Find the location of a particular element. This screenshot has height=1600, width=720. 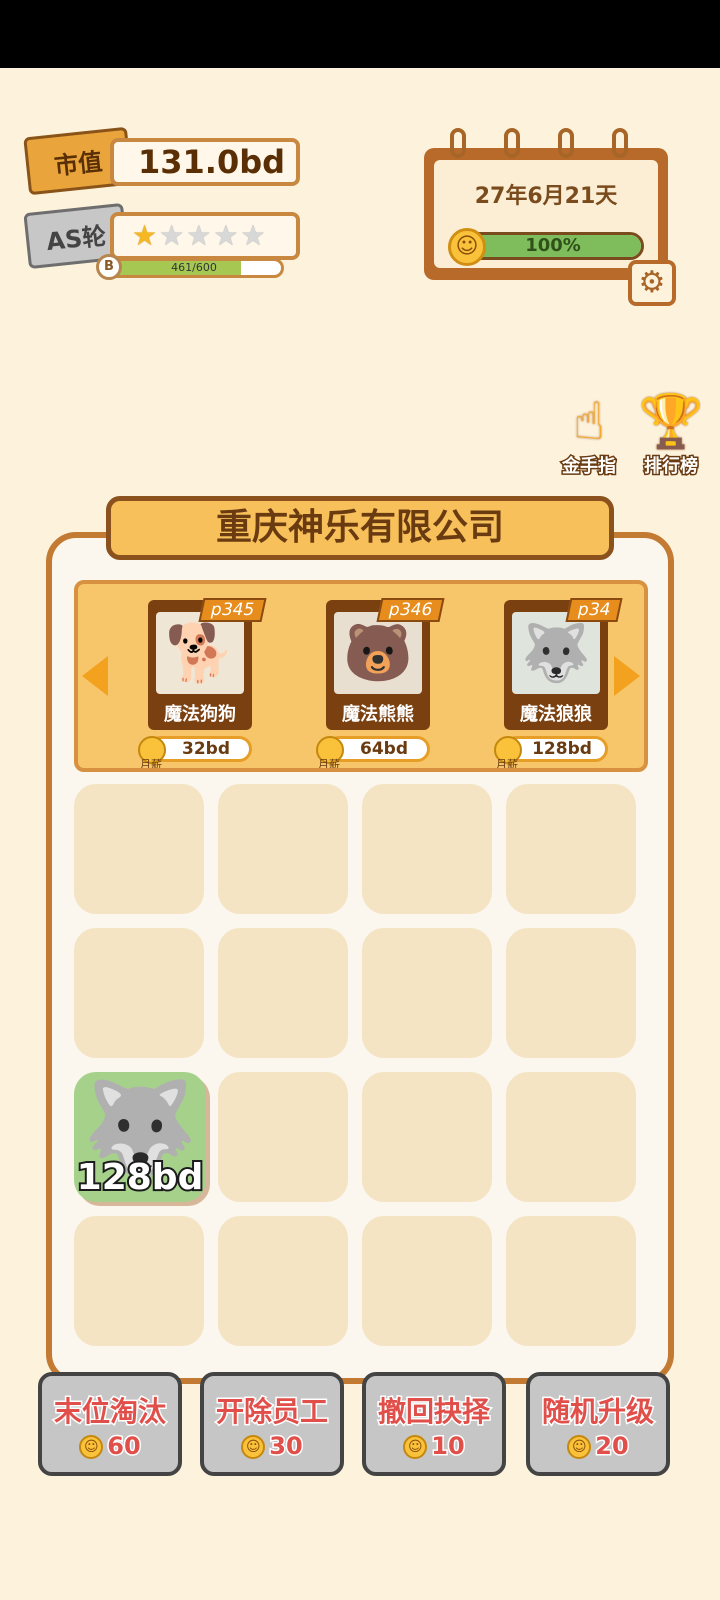

wolf-icon: 🐺 is located at coordinates (556, 653).